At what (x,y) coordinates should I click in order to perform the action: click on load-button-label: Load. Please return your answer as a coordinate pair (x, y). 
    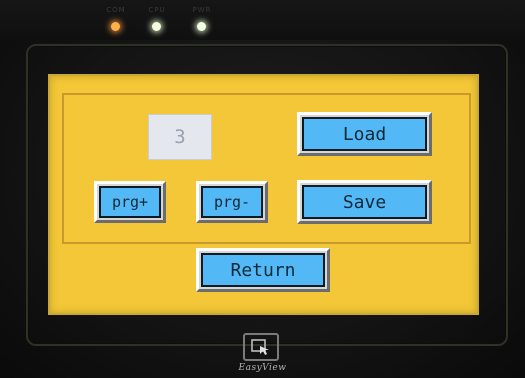
    Looking at the image, I should click on (364, 134).